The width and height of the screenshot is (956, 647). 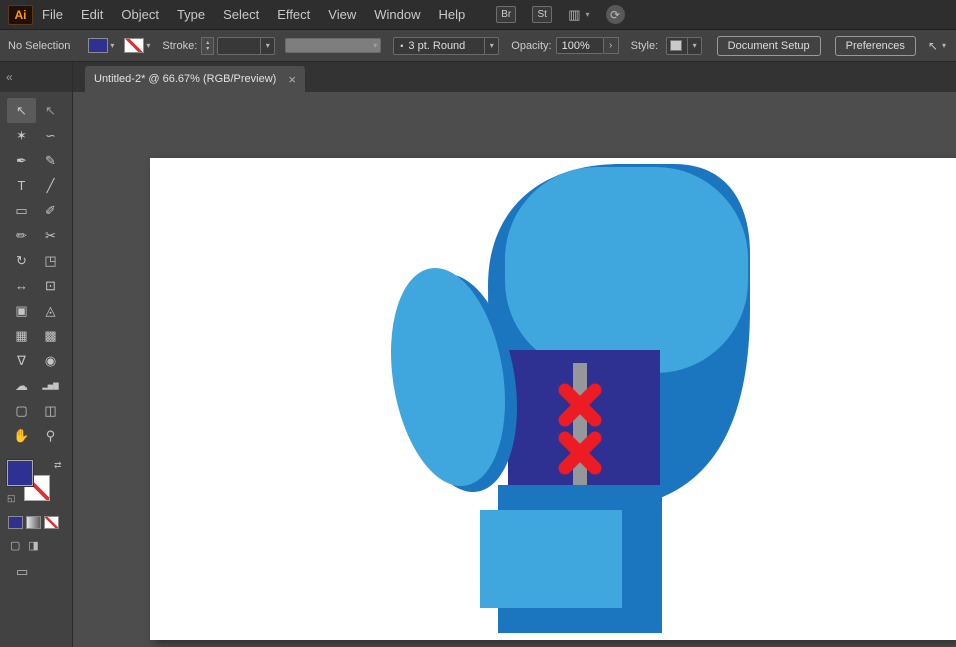 I want to click on shape-builder-tool: ▣, so click(x=21, y=310).